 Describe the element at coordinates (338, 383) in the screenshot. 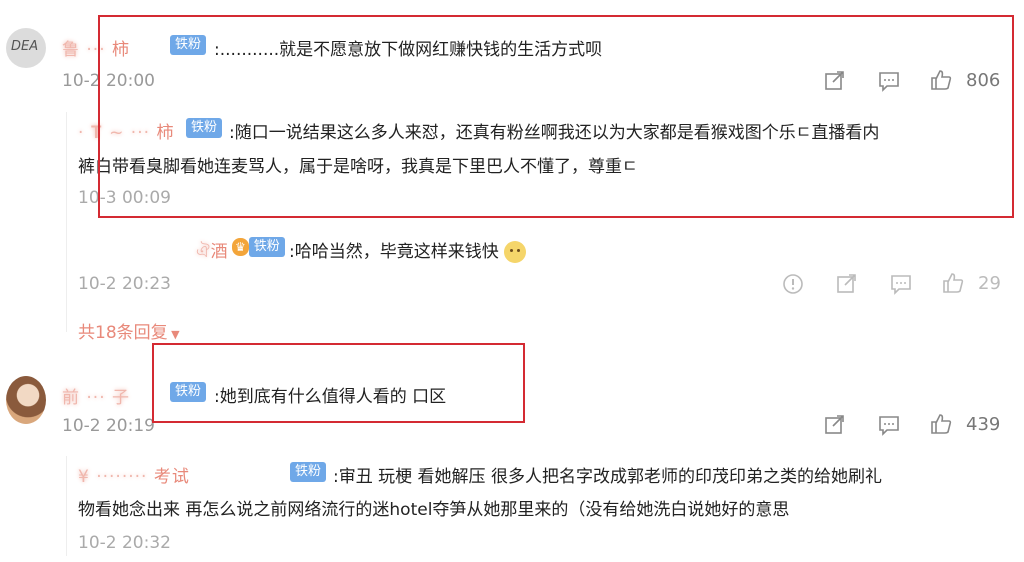

I see `highlight-box` at that location.